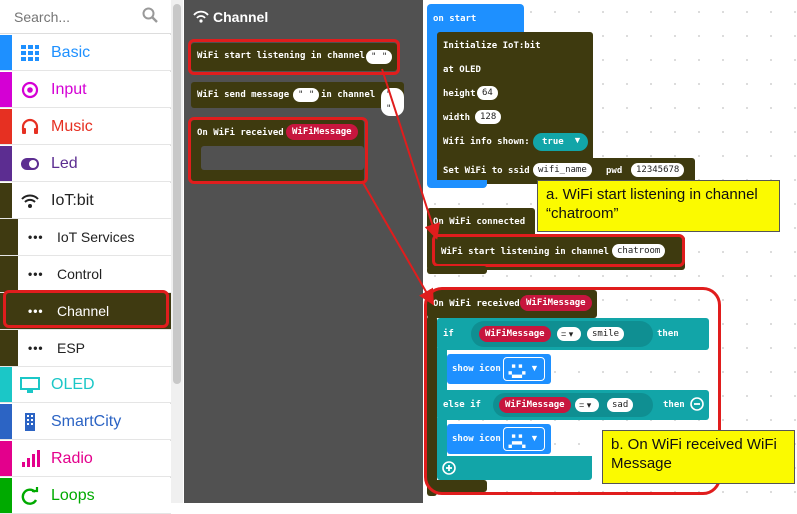 The height and width of the screenshot is (514, 797). What do you see at coordinates (462, 70) in the screenshot?
I see `block-text: at OLED` at bounding box center [462, 70].